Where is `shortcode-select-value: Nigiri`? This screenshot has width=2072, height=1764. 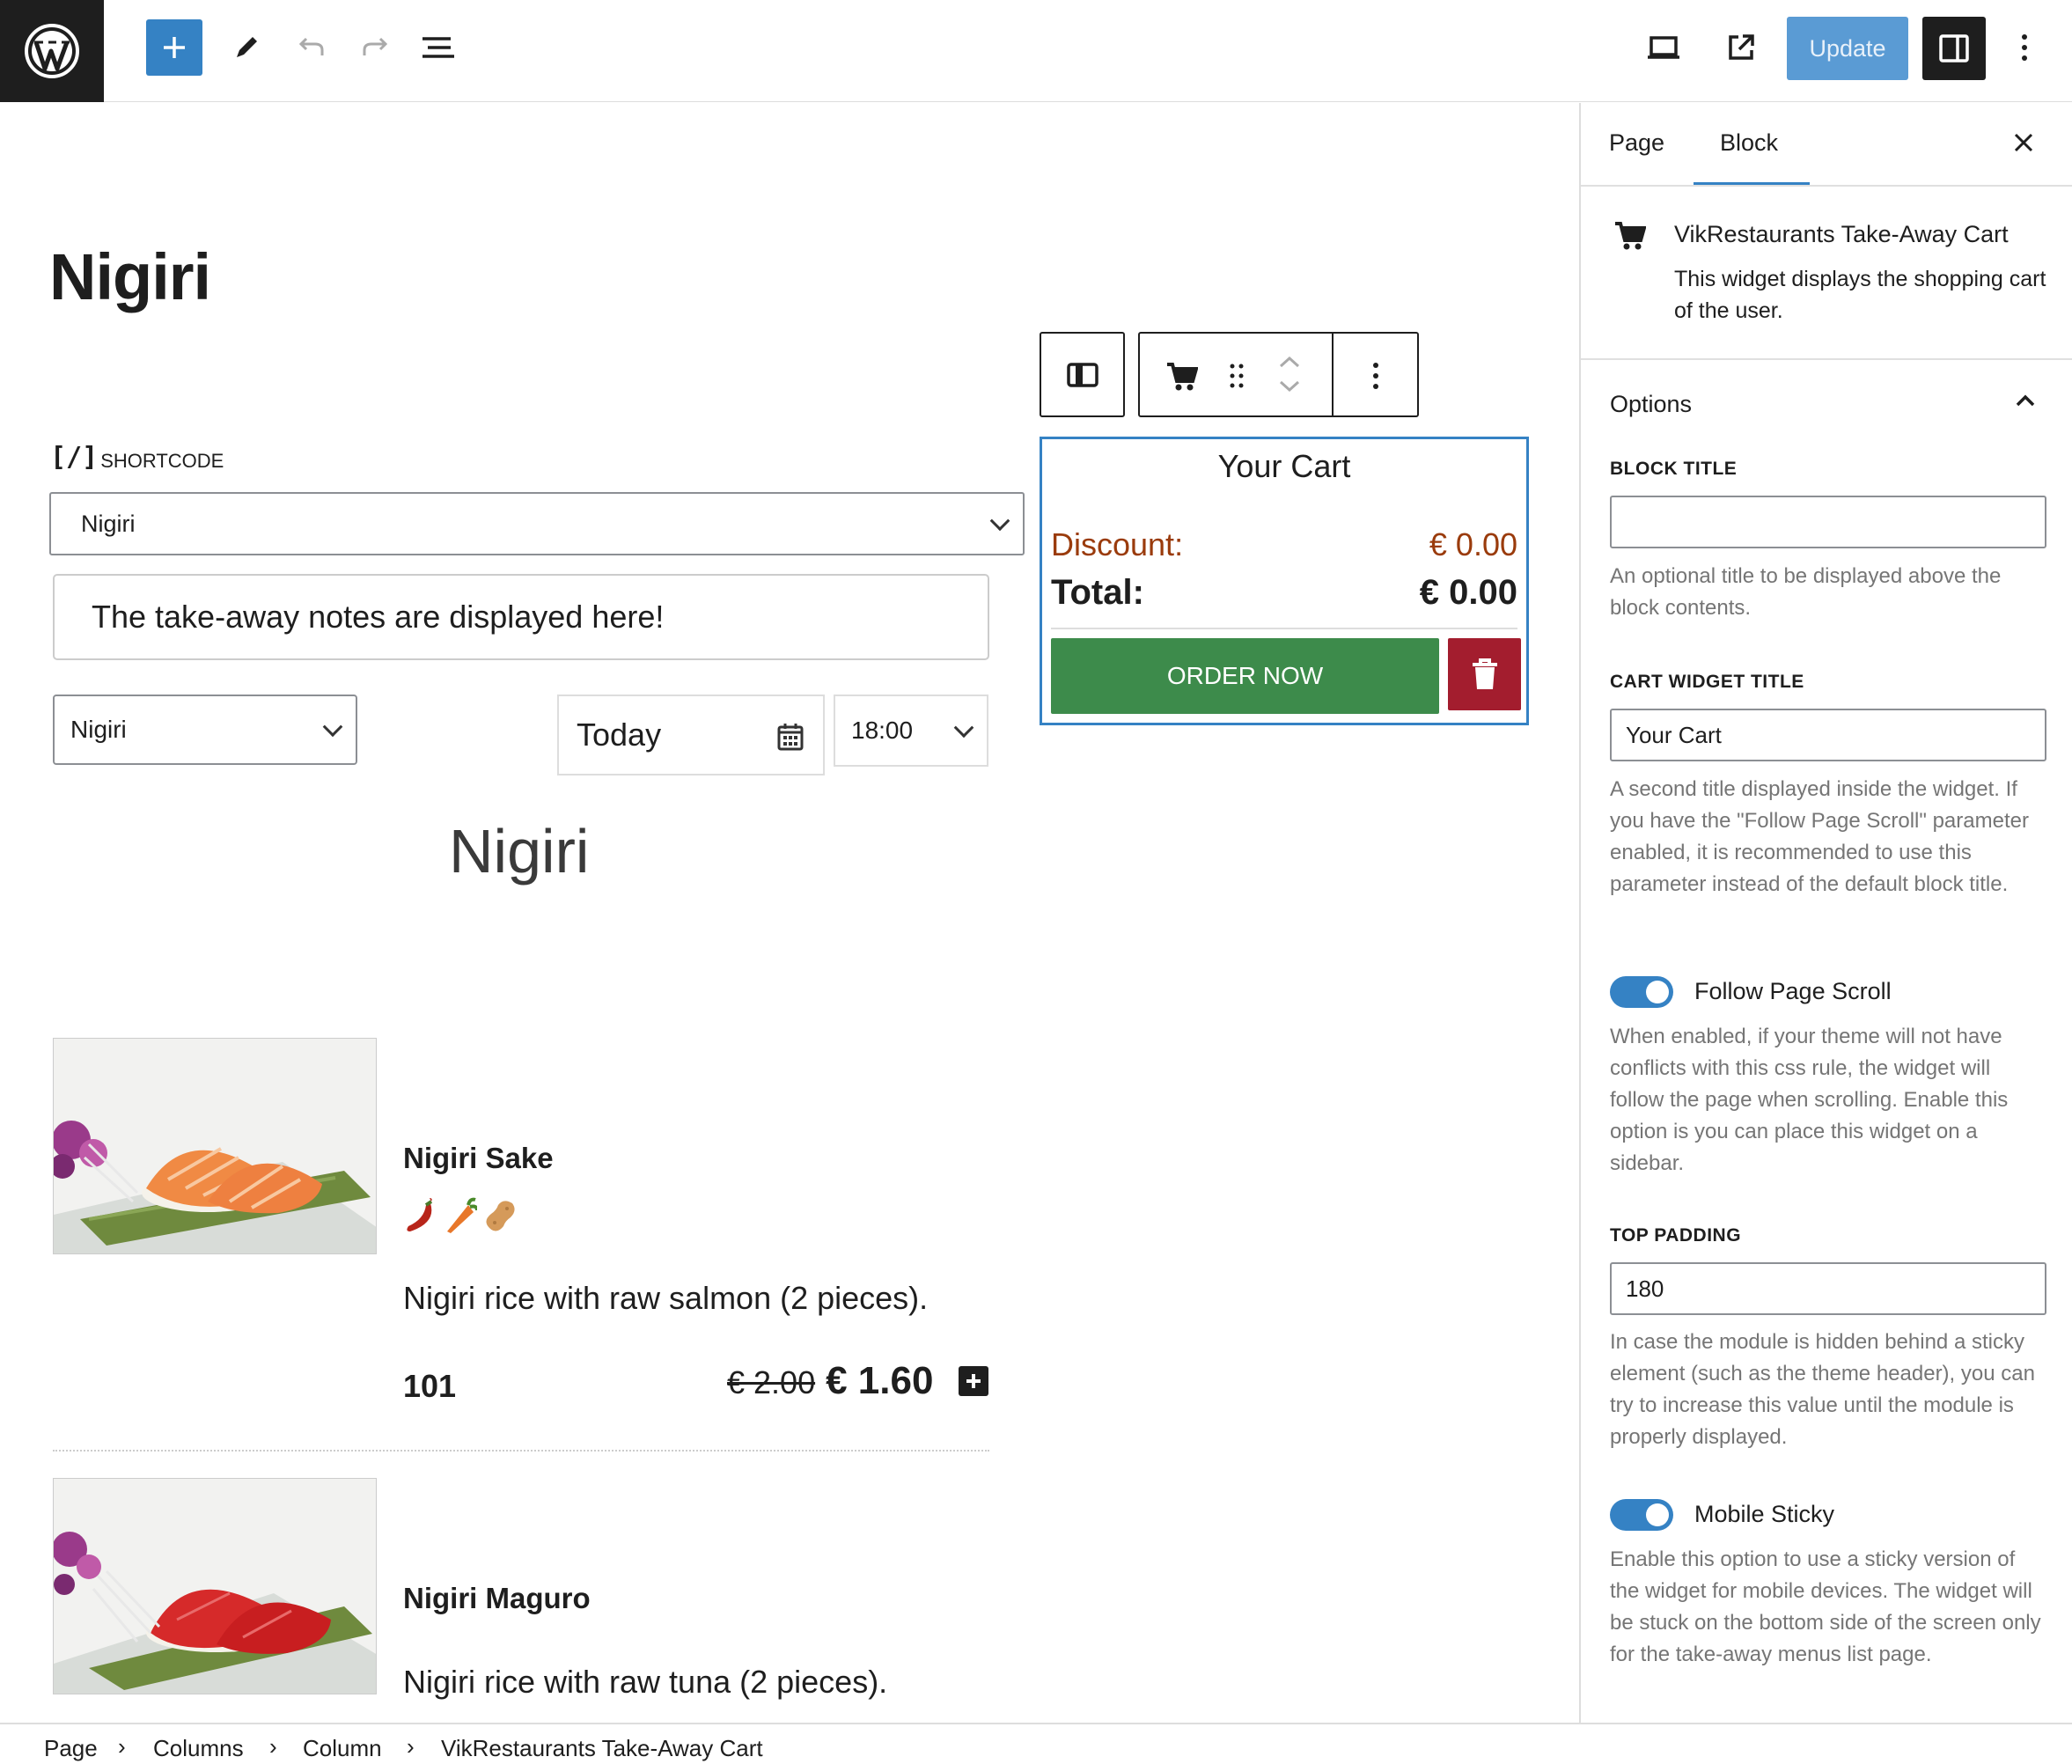
shortcode-select-value: Nigiri is located at coordinates (108, 523).